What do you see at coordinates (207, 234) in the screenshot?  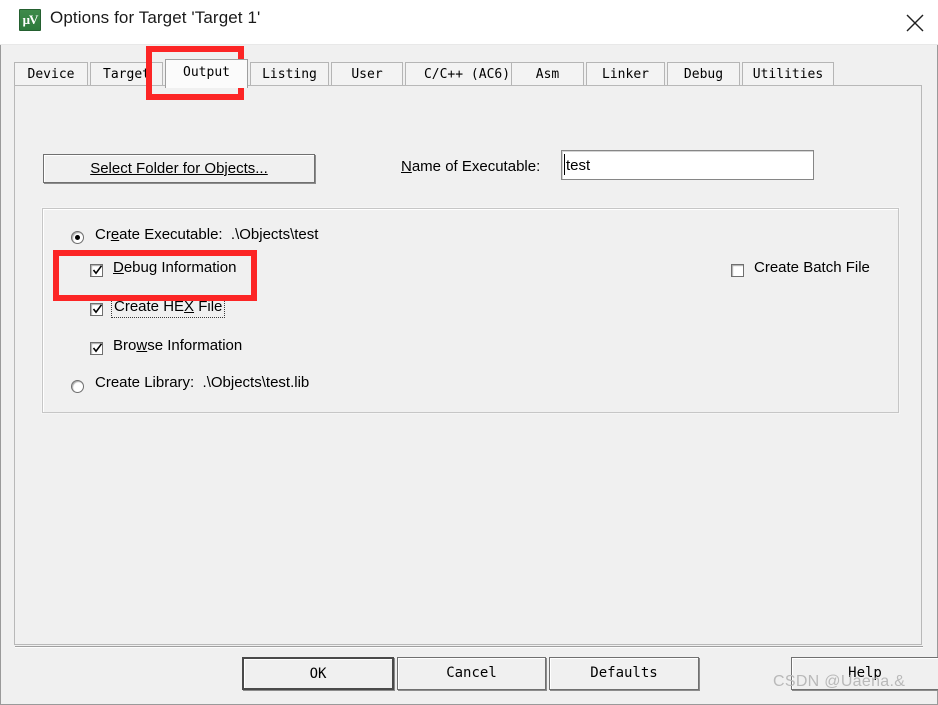 I see `create-executable-label: Create Executable: .\Objects\test` at bounding box center [207, 234].